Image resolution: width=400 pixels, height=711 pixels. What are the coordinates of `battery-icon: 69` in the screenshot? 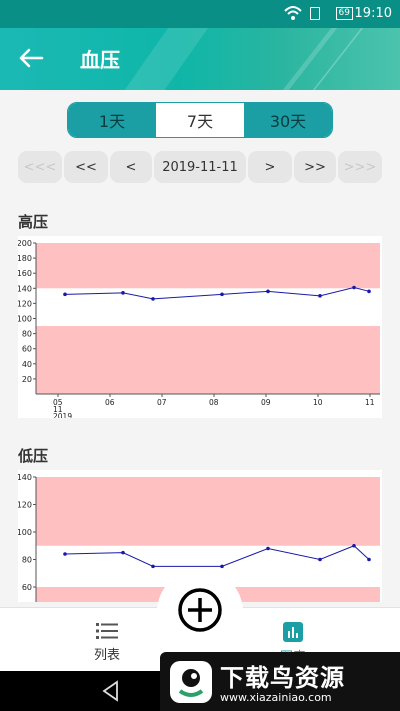 It's located at (344, 13).